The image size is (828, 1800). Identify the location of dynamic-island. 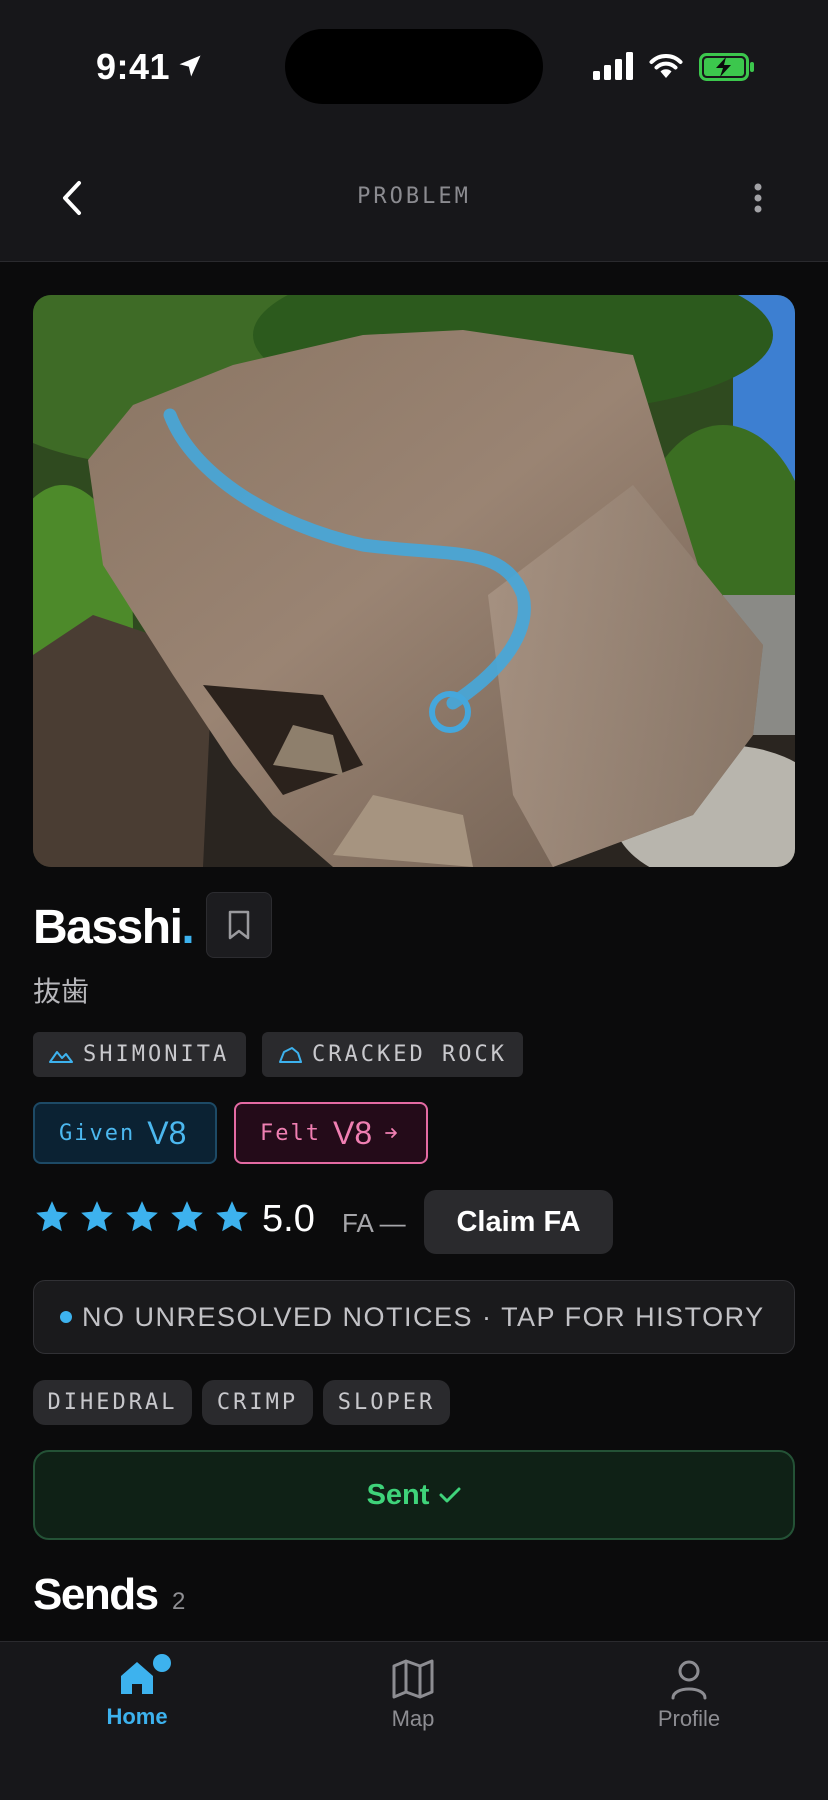
(414, 66).